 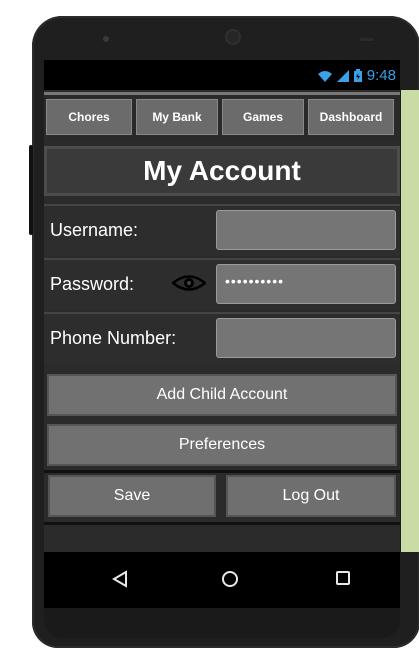 I want to click on recents-icon, so click(x=343, y=578).